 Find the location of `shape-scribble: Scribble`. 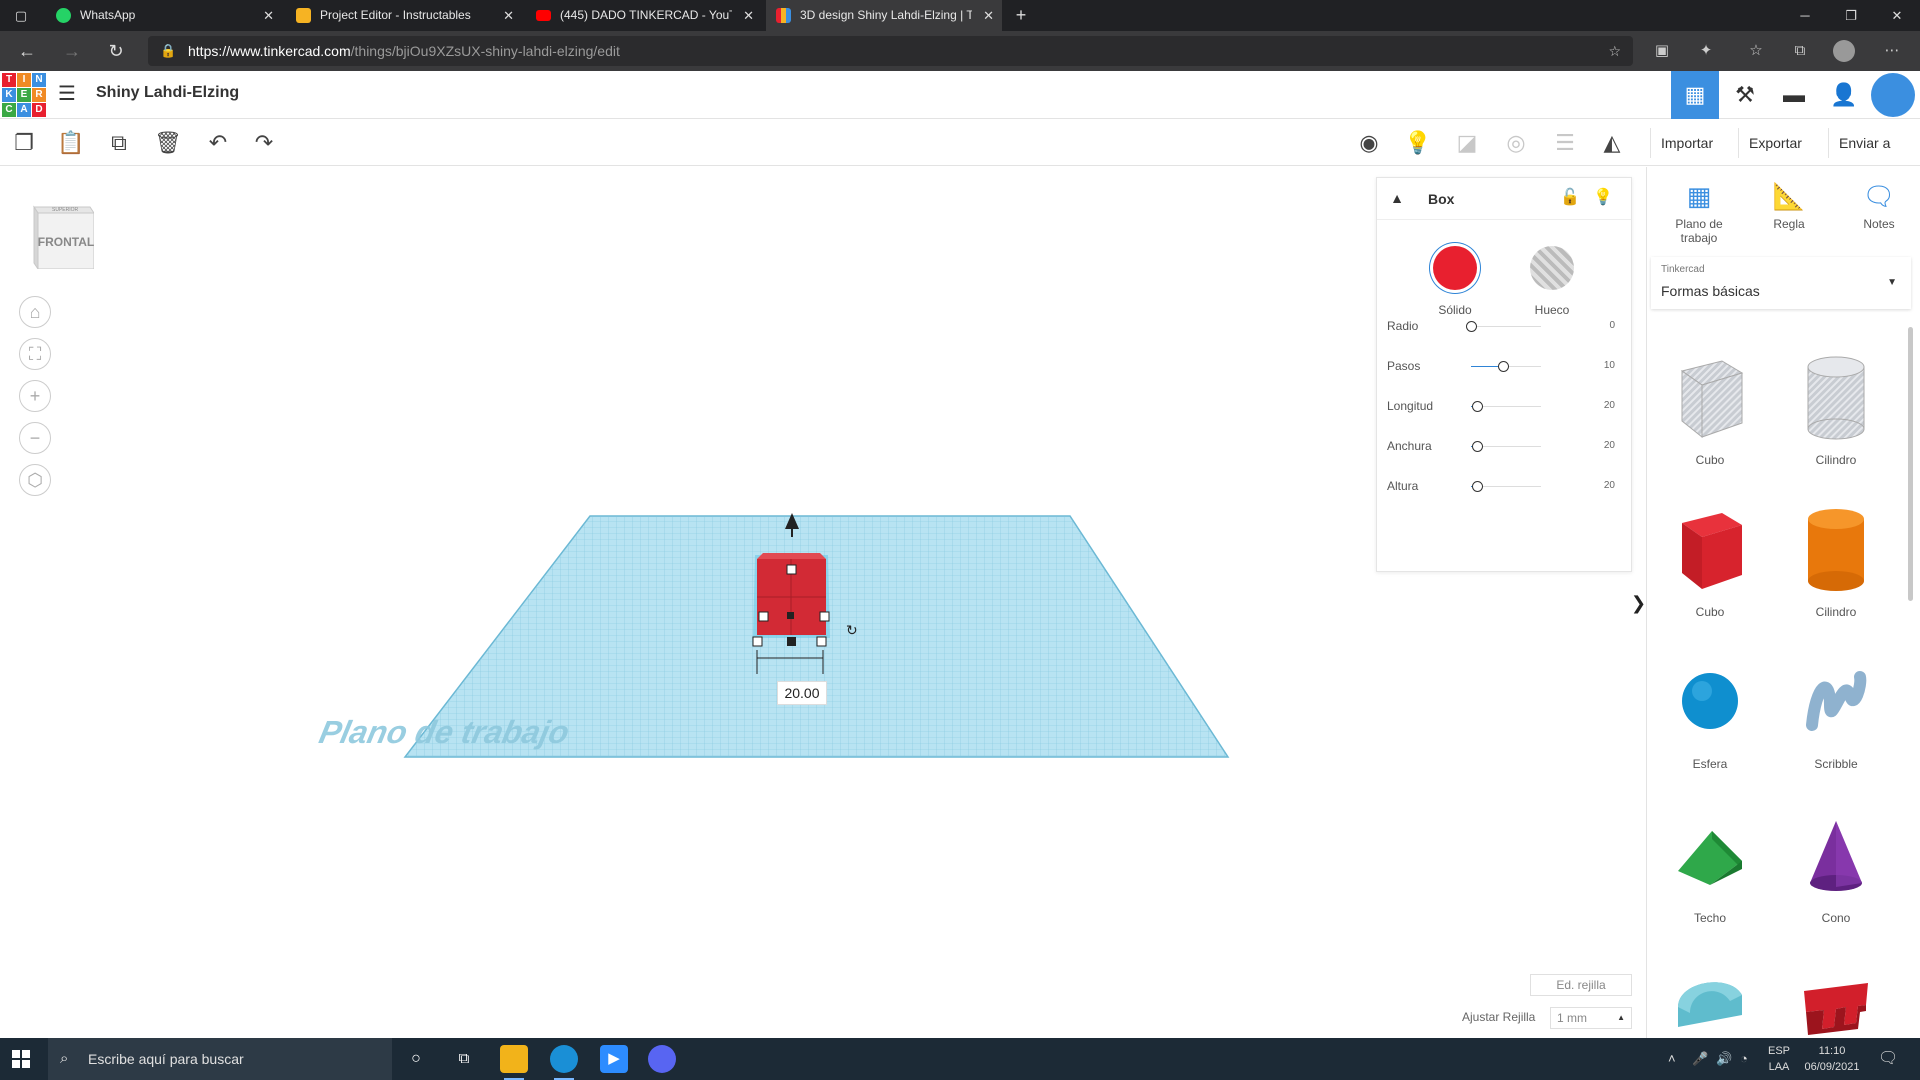

shape-scribble: Scribble is located at coordinates (1836, 715).